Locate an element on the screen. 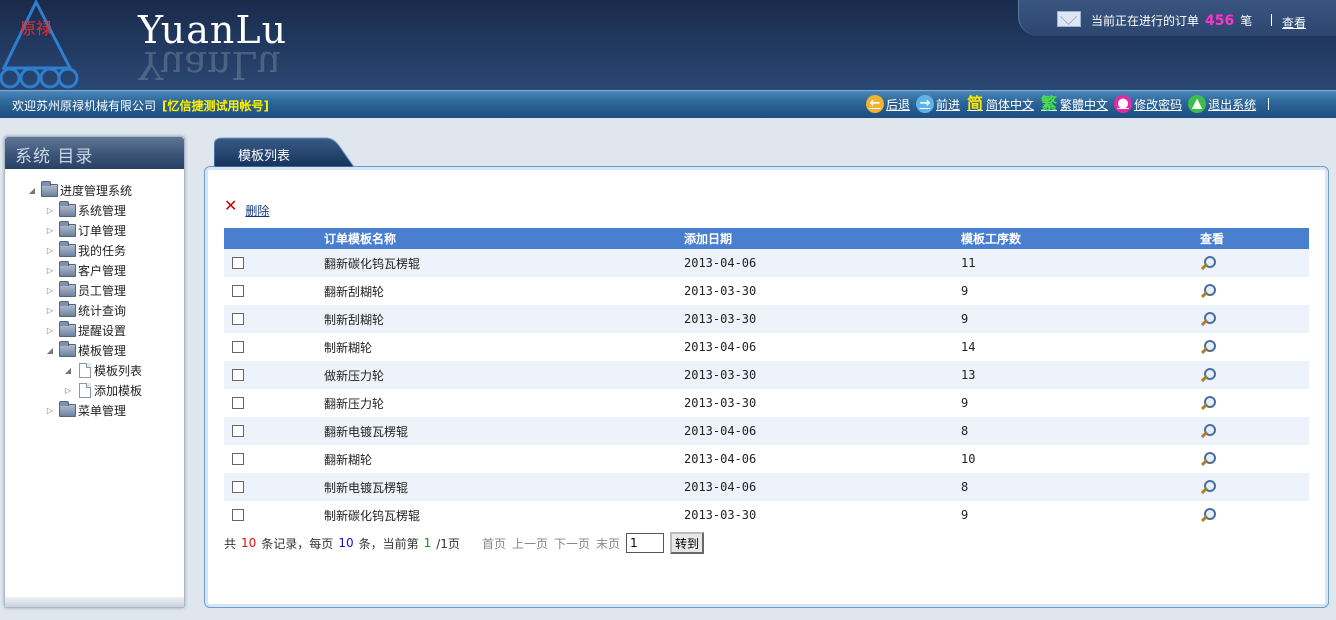 Image resolution: width=1336 pixels, height=620 pixels. tree-node-system: ▷ 系统管理 is located at coordinates (85, 209).